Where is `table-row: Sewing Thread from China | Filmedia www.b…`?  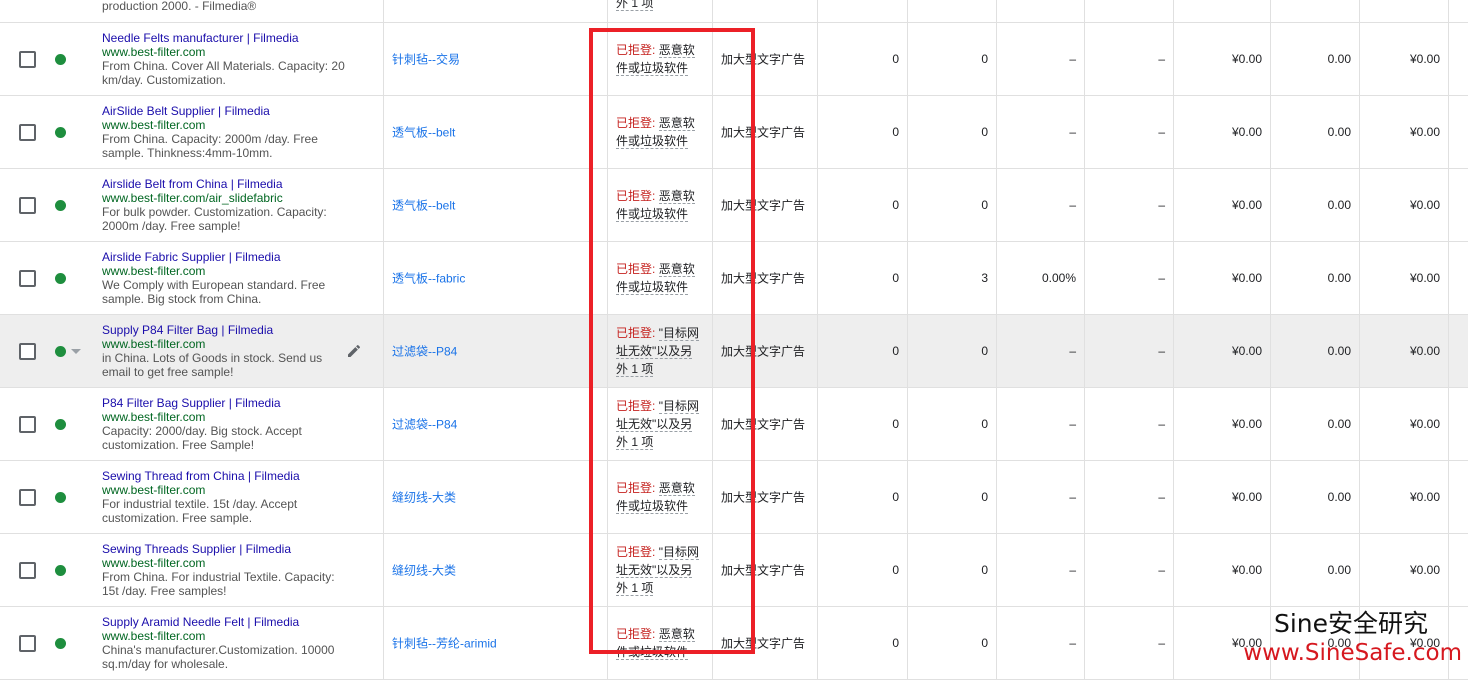
table-row: Sewing Thread from China | Filmedia www.b… is located at coordinates (734, 497).